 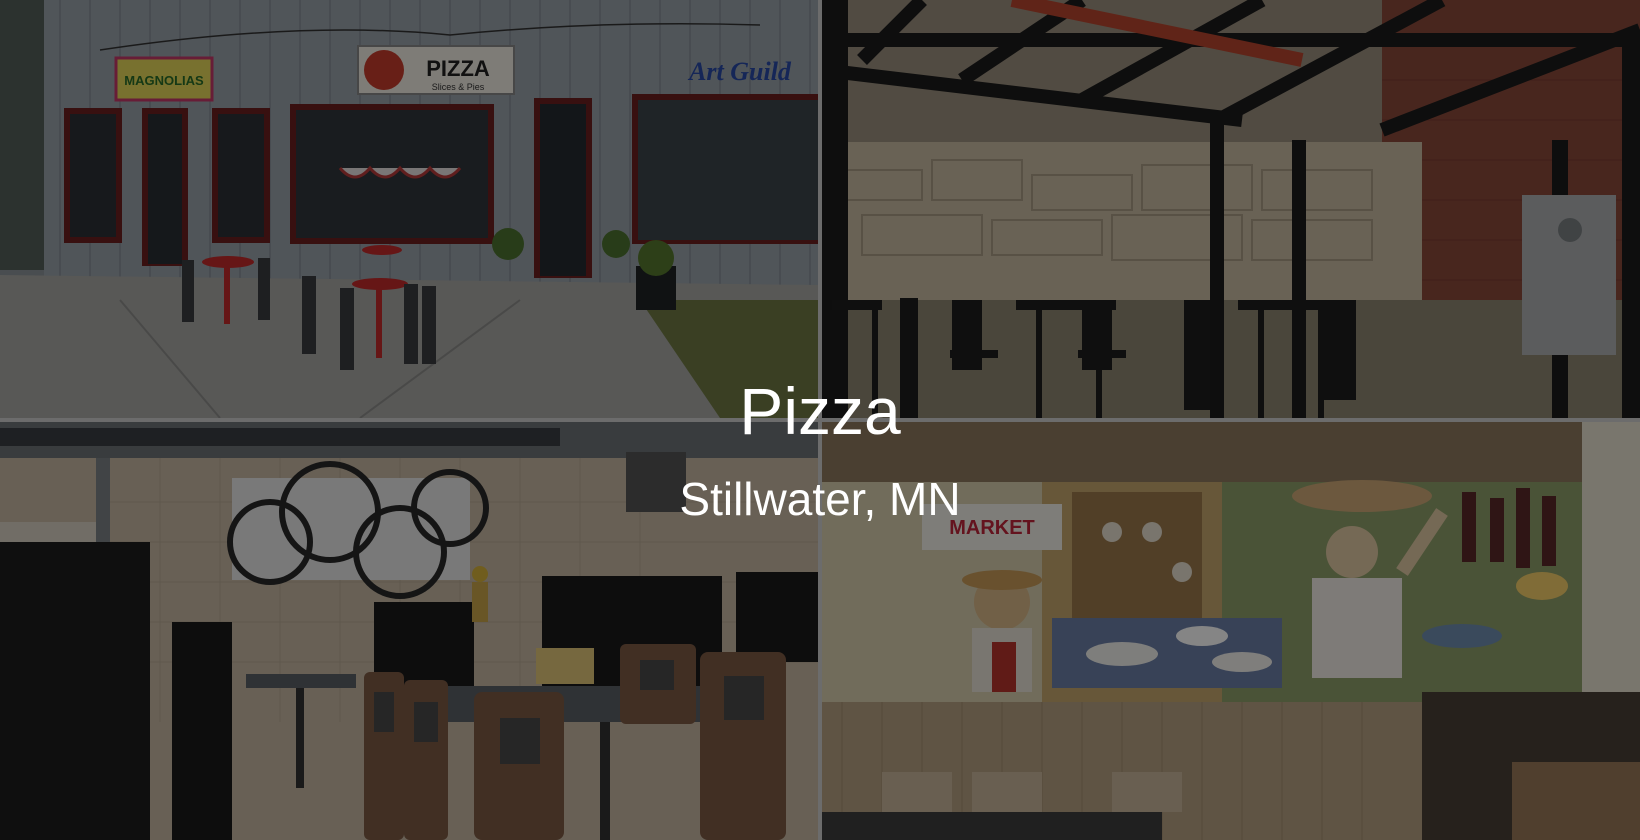 What do you see at coordinates (739, 71) in the screenshot?
I see `art-guild-sign: Art Guild` at bounding box center [739, 71].